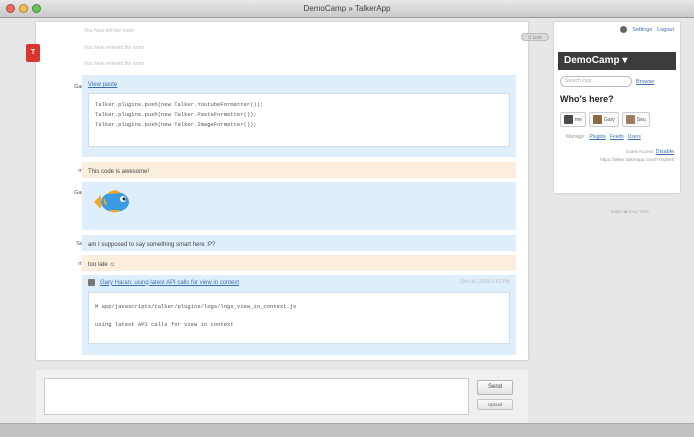 Image resolution: width=694 pixels, height=437 pixels. I want to click on room-selector: DemoCamp ▾, so click(617, 61).